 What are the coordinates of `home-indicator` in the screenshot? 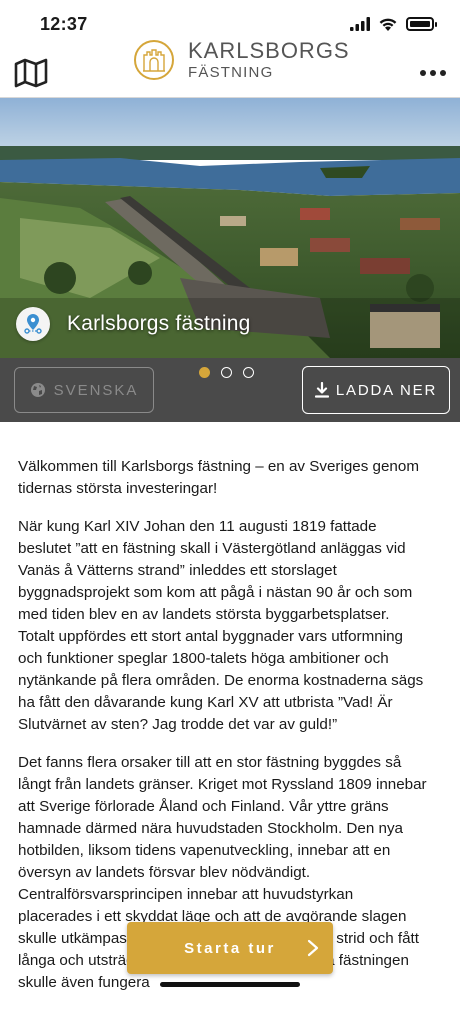 It's located at (230, 984).